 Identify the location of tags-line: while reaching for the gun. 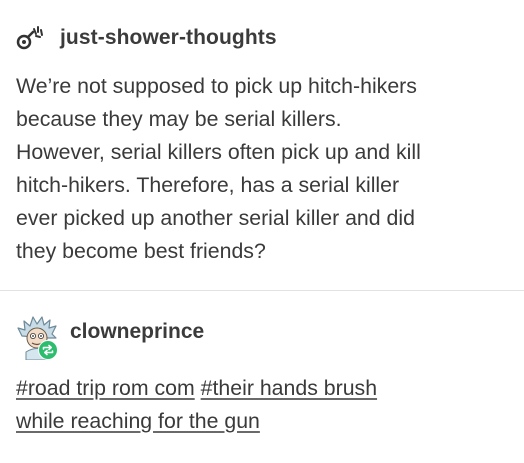
(256, 421).